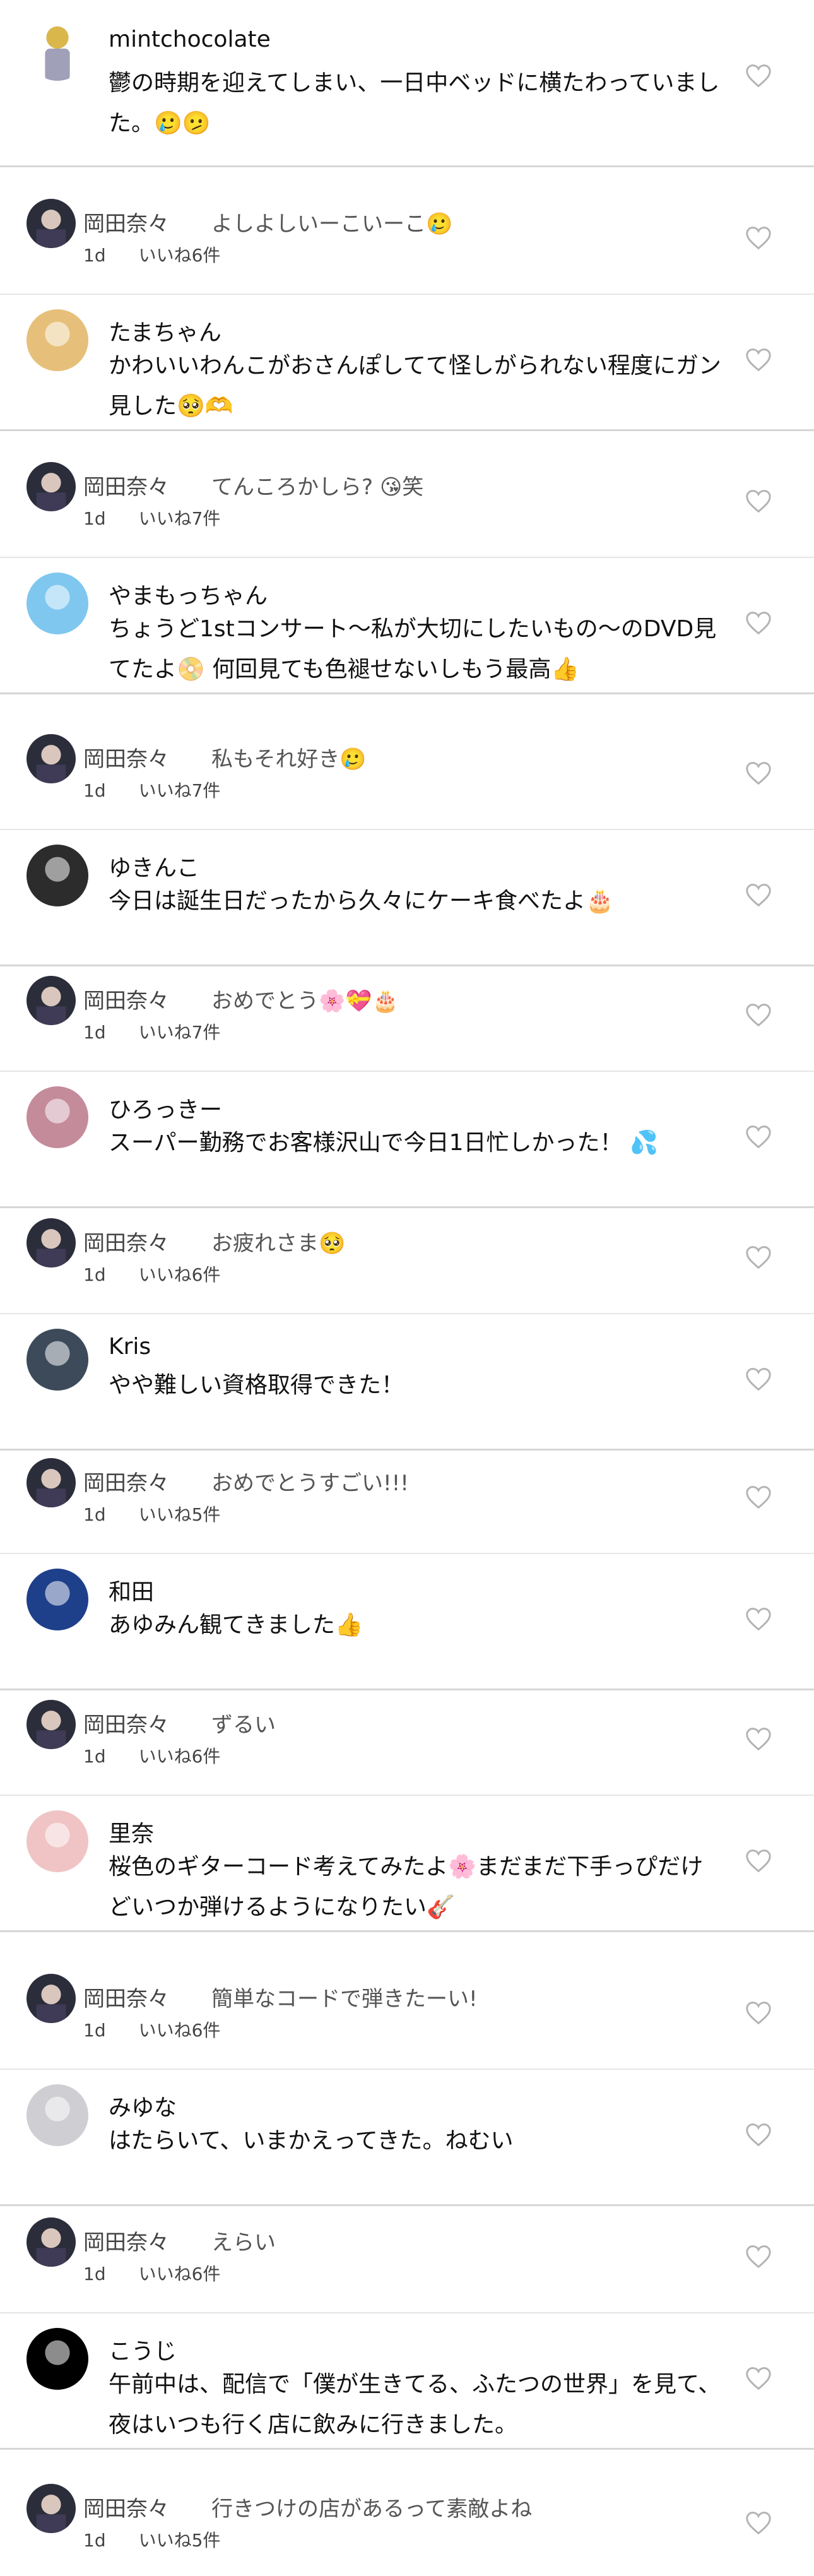  I want to click on reply-text: 私もそれ好き🥲, so click(289, 760).